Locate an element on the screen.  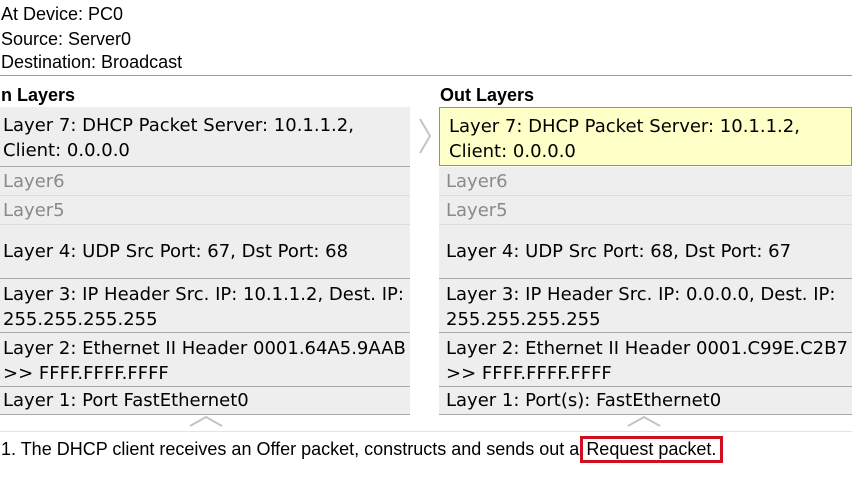
chevron-right-icon is located at coordinates (424, 136).